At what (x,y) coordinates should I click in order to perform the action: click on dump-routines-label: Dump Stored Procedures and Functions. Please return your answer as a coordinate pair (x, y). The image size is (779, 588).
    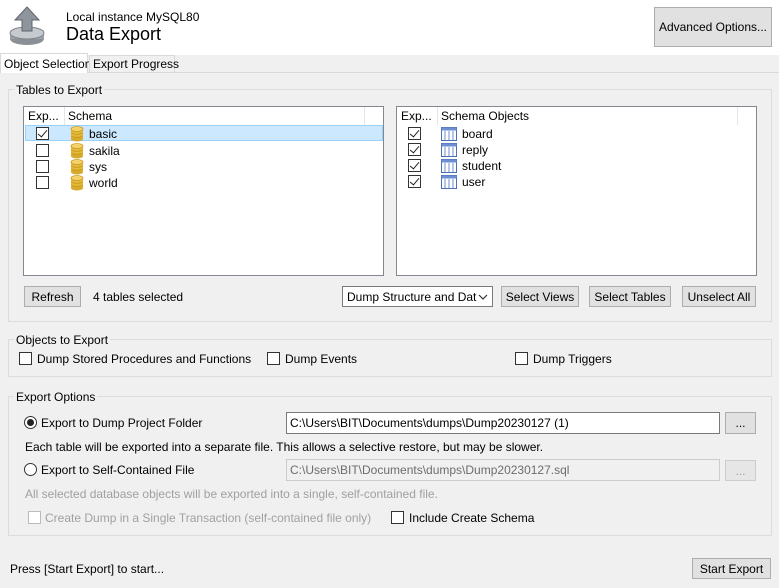
    Looking at the image, I should click on (144, 359).